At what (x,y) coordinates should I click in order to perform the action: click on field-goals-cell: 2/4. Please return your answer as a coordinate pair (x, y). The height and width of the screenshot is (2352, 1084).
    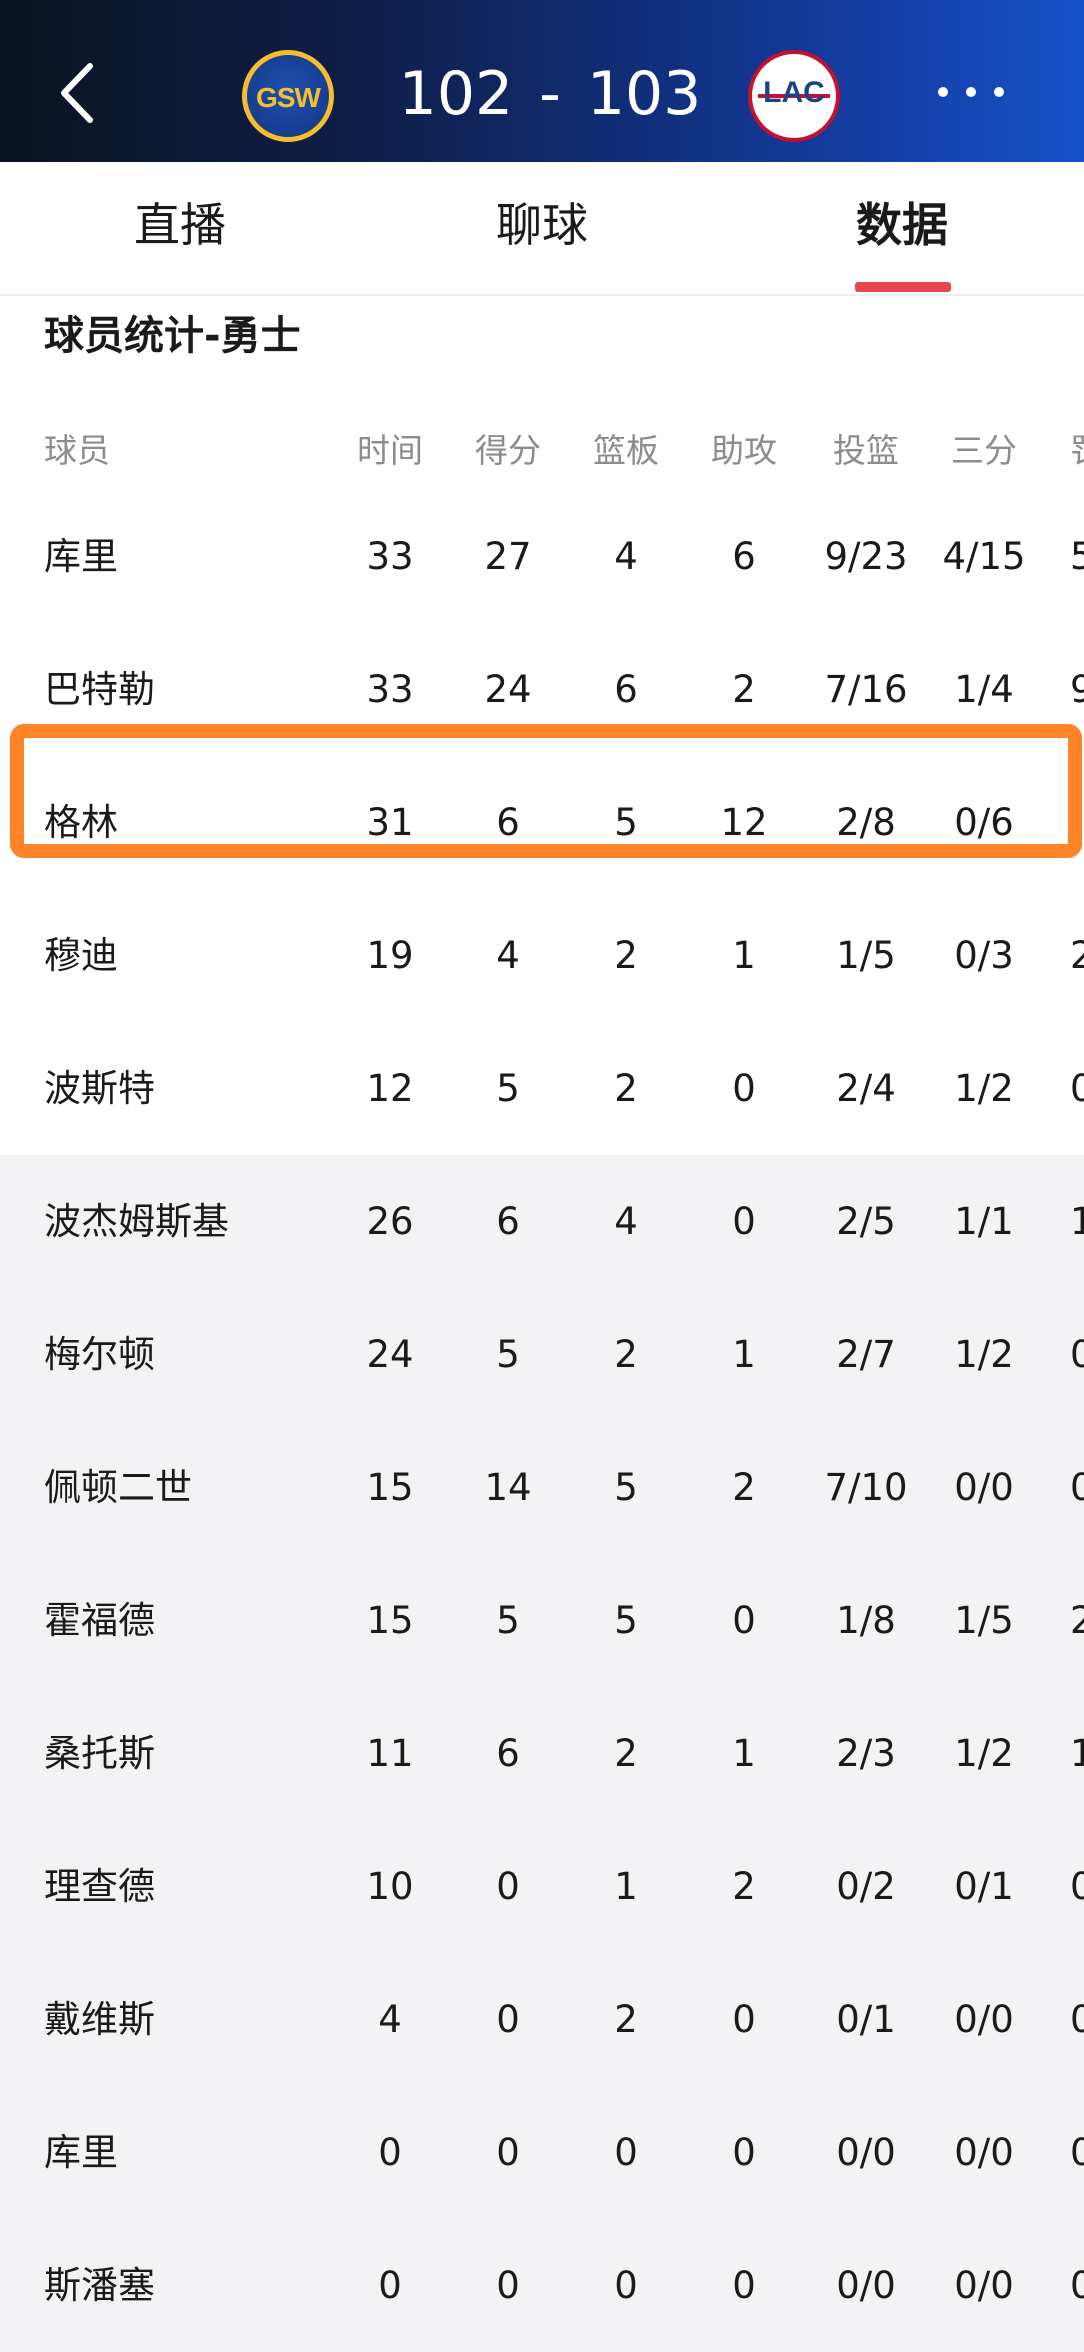
    Looking at the image, I should click on (866, 1088).